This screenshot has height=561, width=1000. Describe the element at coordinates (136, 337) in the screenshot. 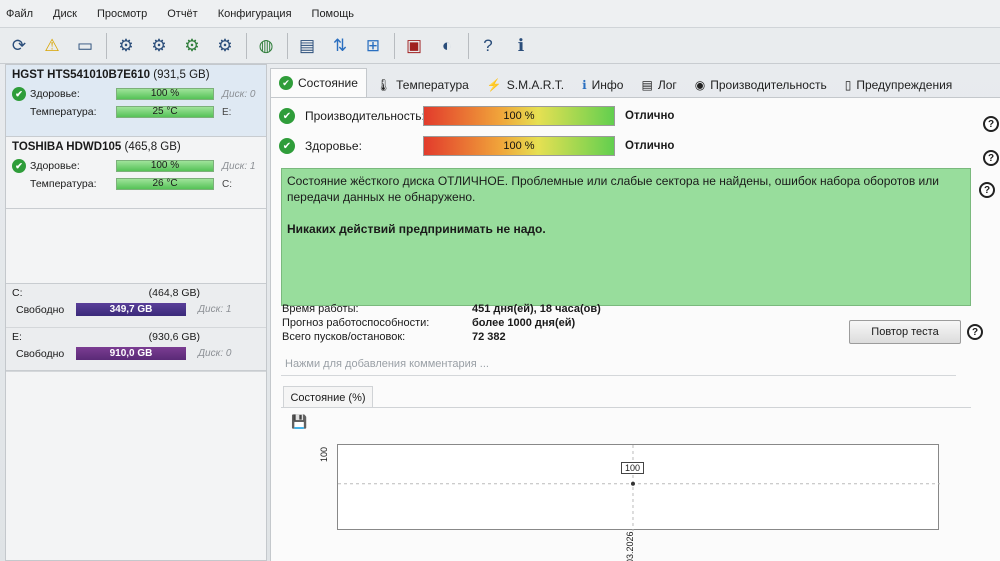

I see `volume-header: E: (930,6 GB)` at that location.